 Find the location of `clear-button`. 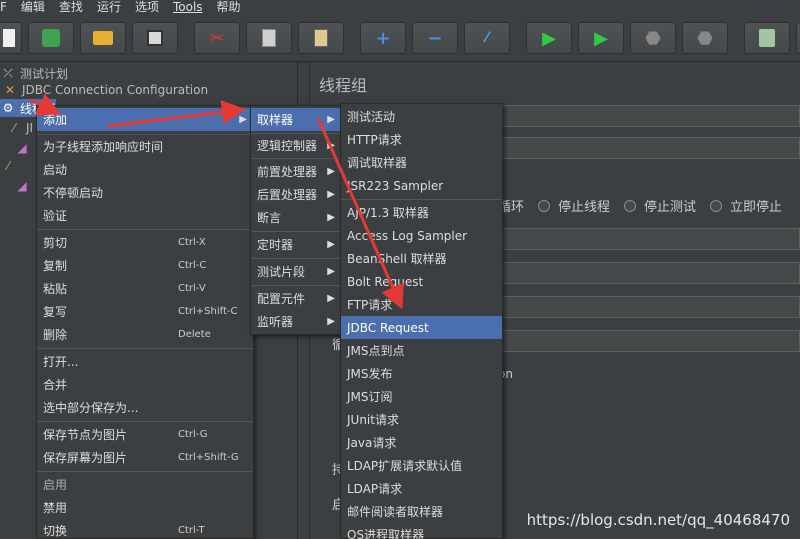

clear-button is located at coordinates (767, 38).